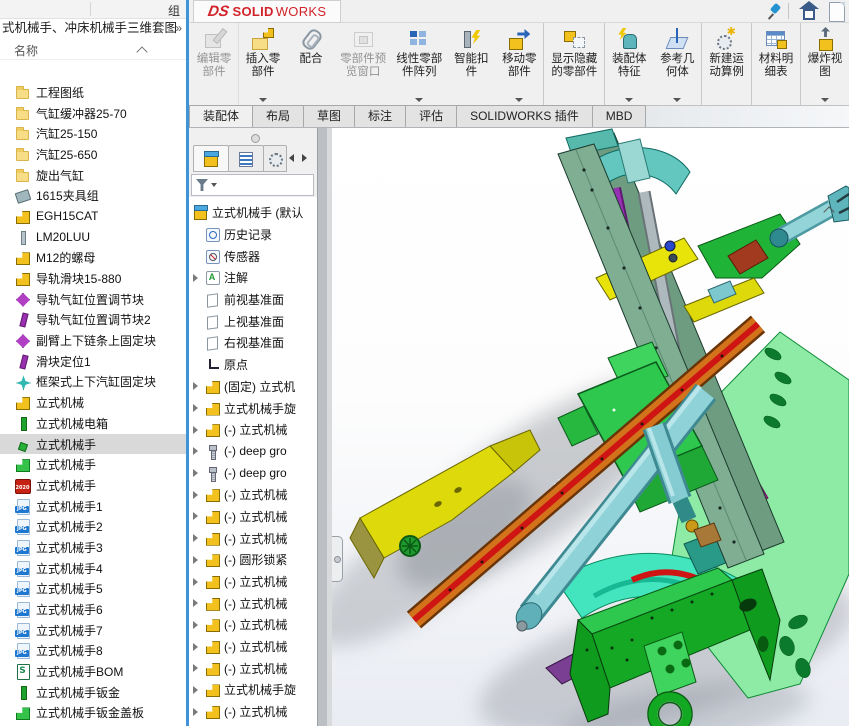 The image size is (849, 726). I want to click on tab-feature-manager-design-tree, so click(211, 158).